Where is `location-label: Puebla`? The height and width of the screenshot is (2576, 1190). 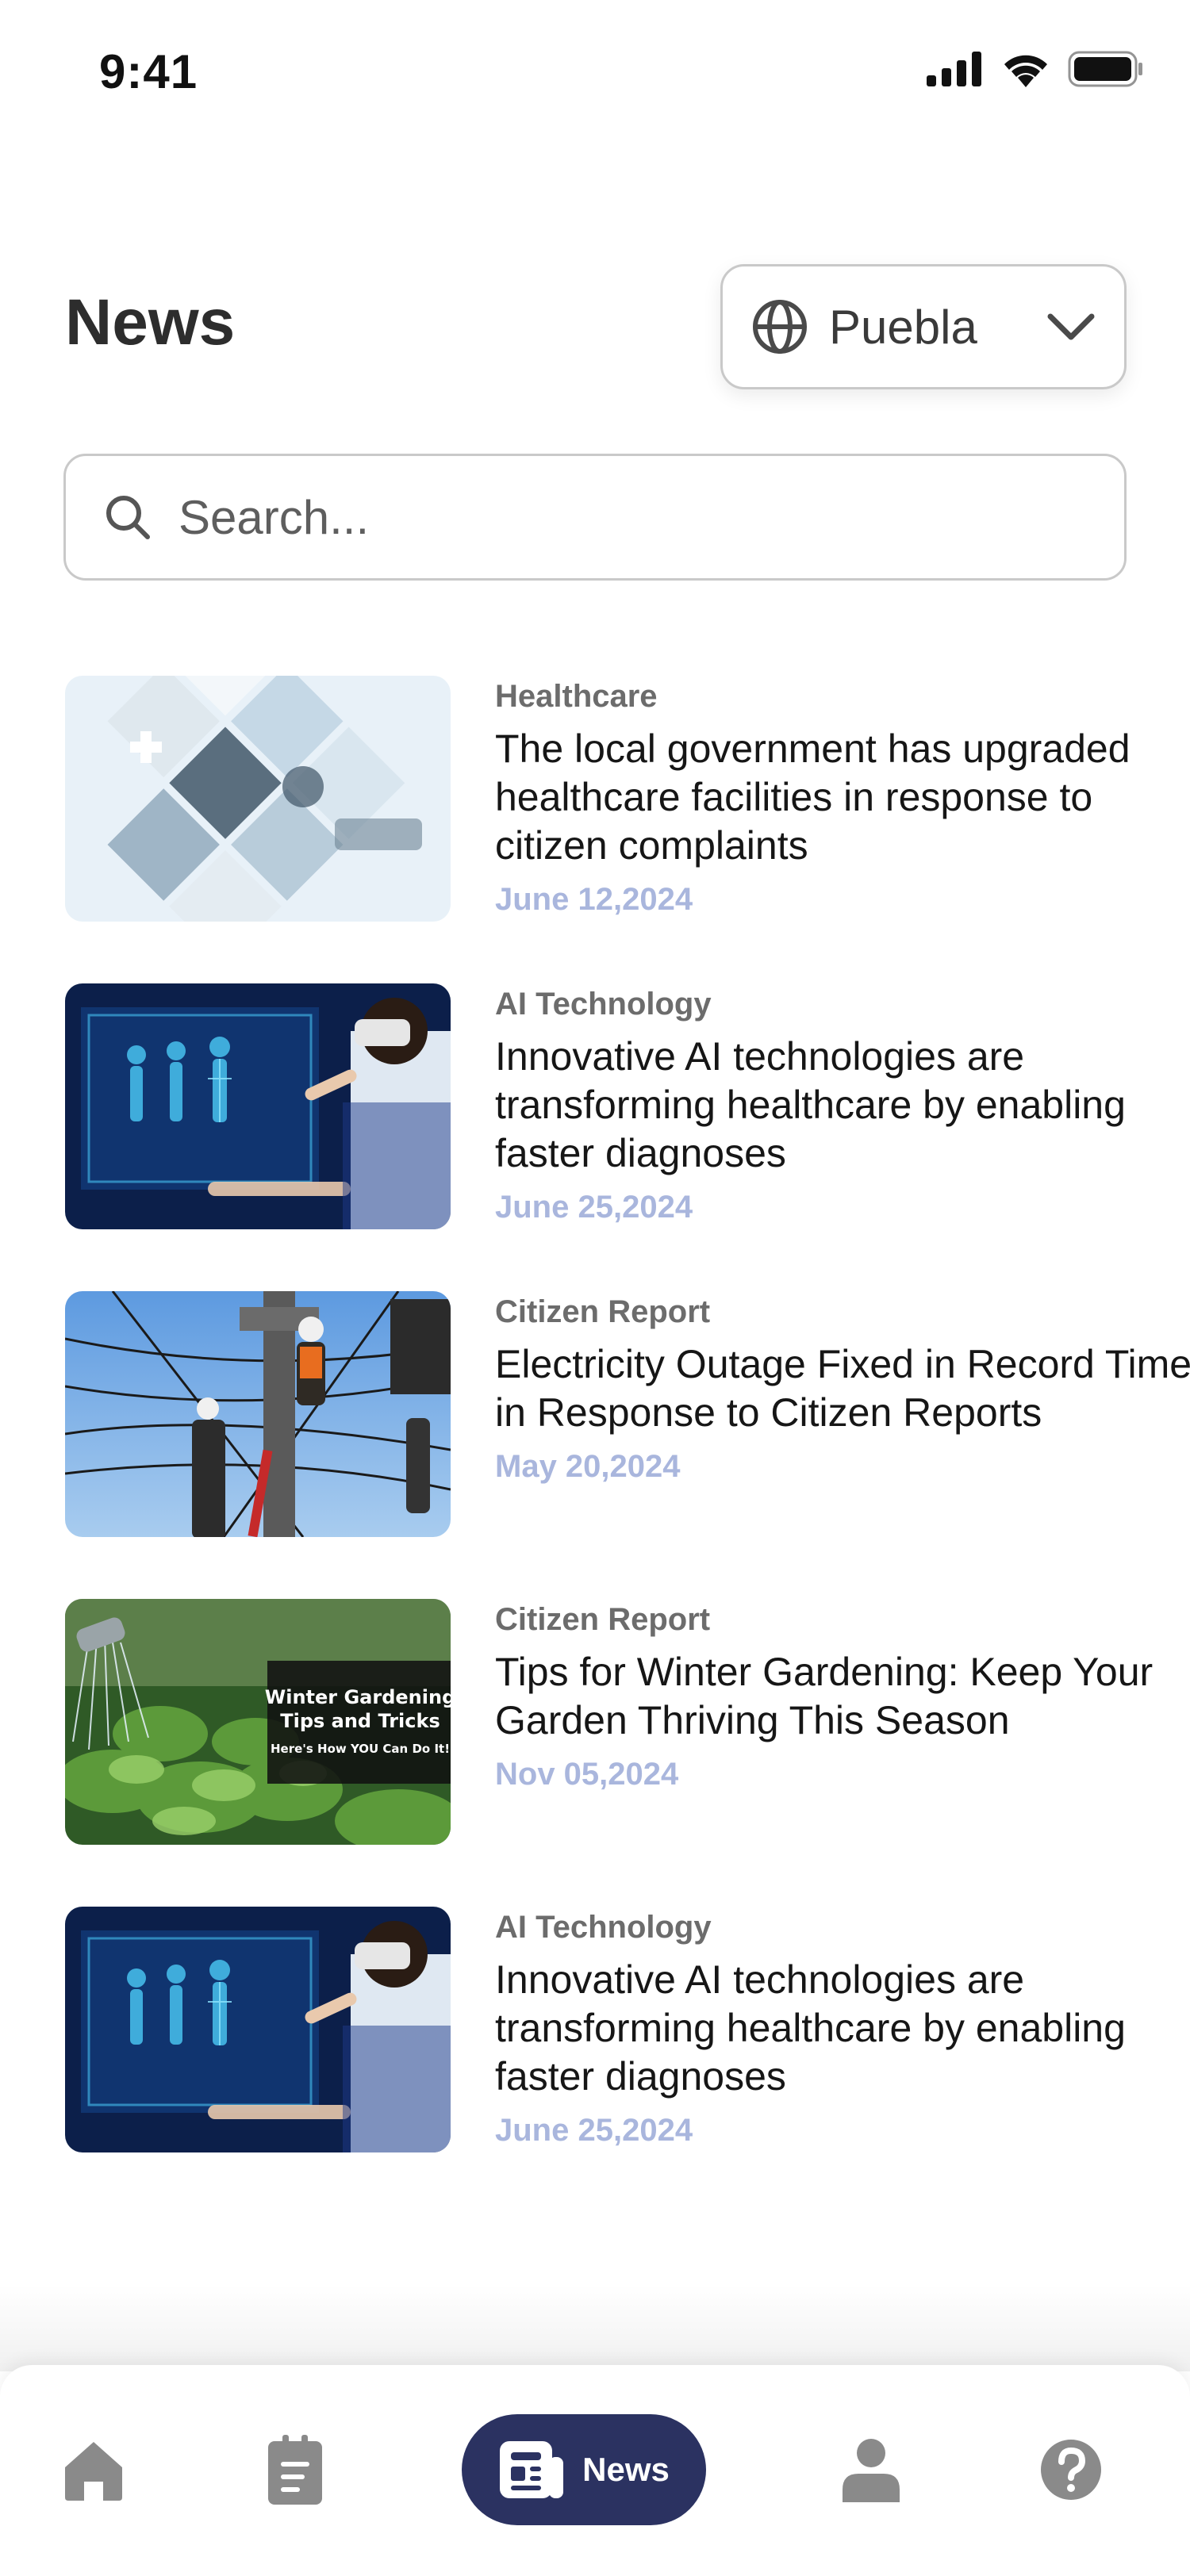
location-label: Puebla is located at coordinates (903, 327).